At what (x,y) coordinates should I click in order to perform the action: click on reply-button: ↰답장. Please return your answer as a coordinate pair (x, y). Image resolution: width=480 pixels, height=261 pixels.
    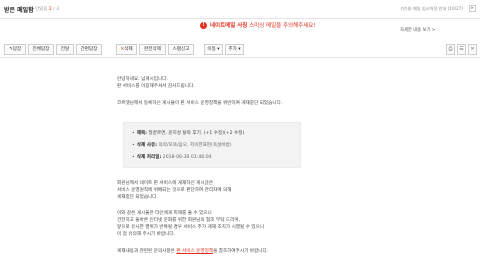
    Looking at the image, I should click on (15, 49).